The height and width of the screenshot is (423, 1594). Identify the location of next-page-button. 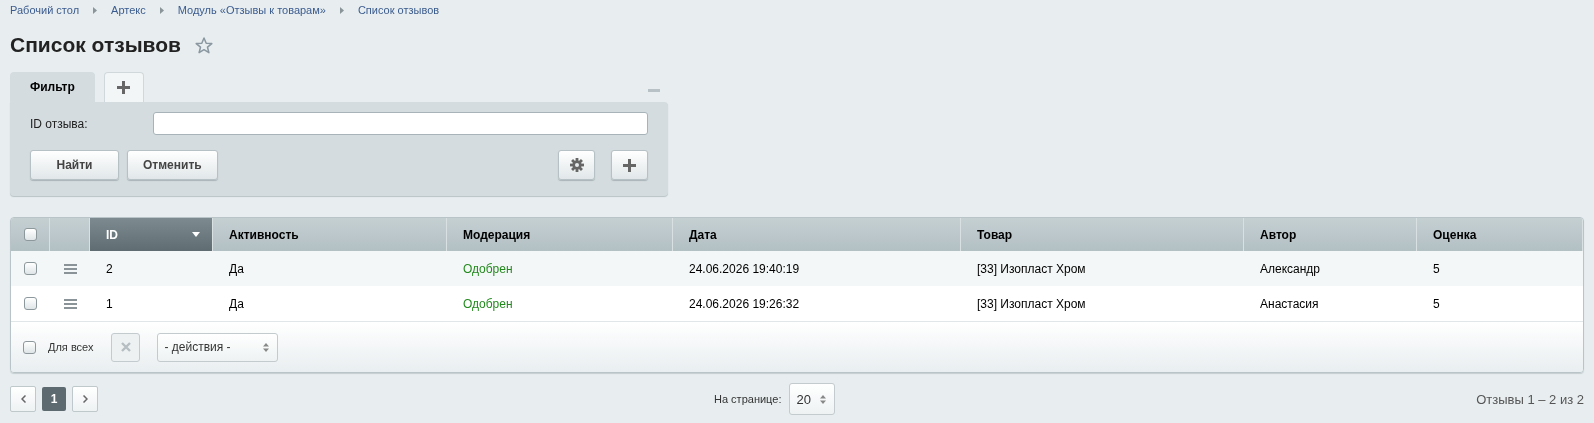
(85, 399).